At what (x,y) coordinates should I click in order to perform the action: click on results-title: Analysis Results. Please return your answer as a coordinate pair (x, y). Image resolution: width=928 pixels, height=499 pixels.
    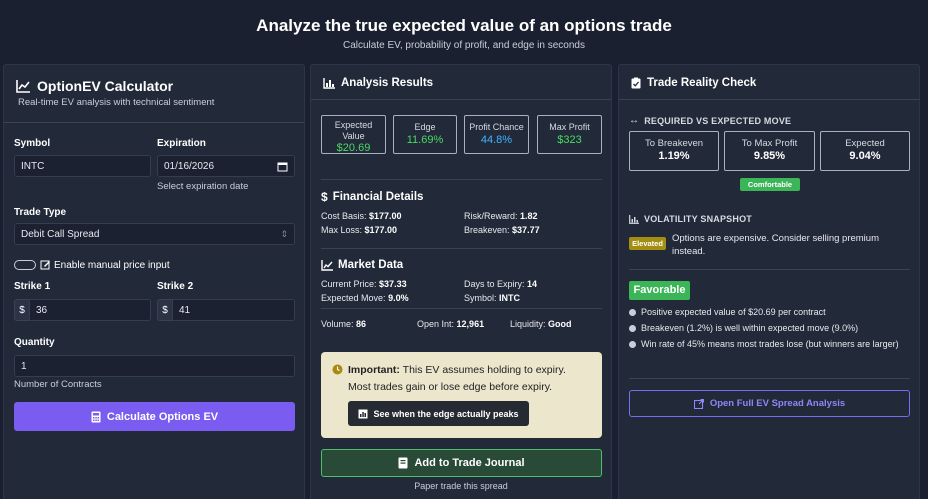
    Looking at the image, I should click on (378, 83).